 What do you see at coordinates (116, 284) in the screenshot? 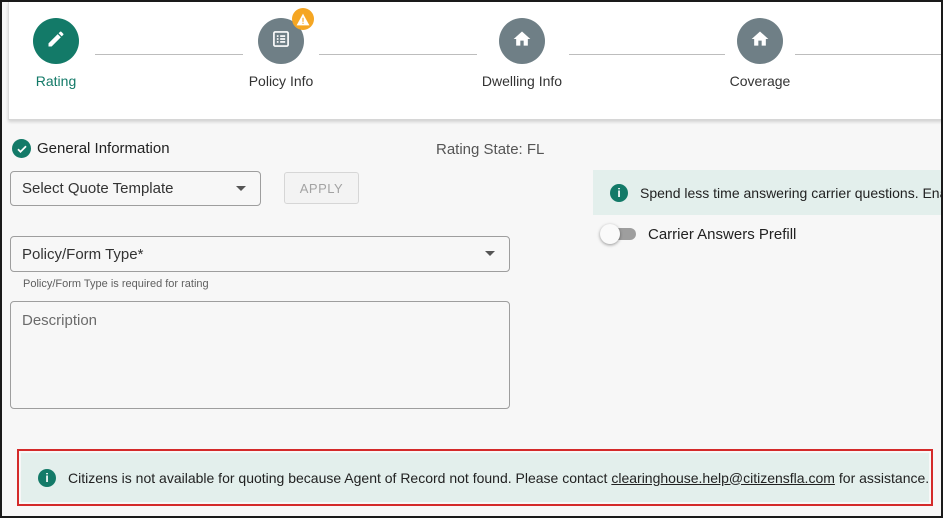
I see `policy-form-helper-text: Policy/Form Type is required for rating` at bounding box center [116, 284].